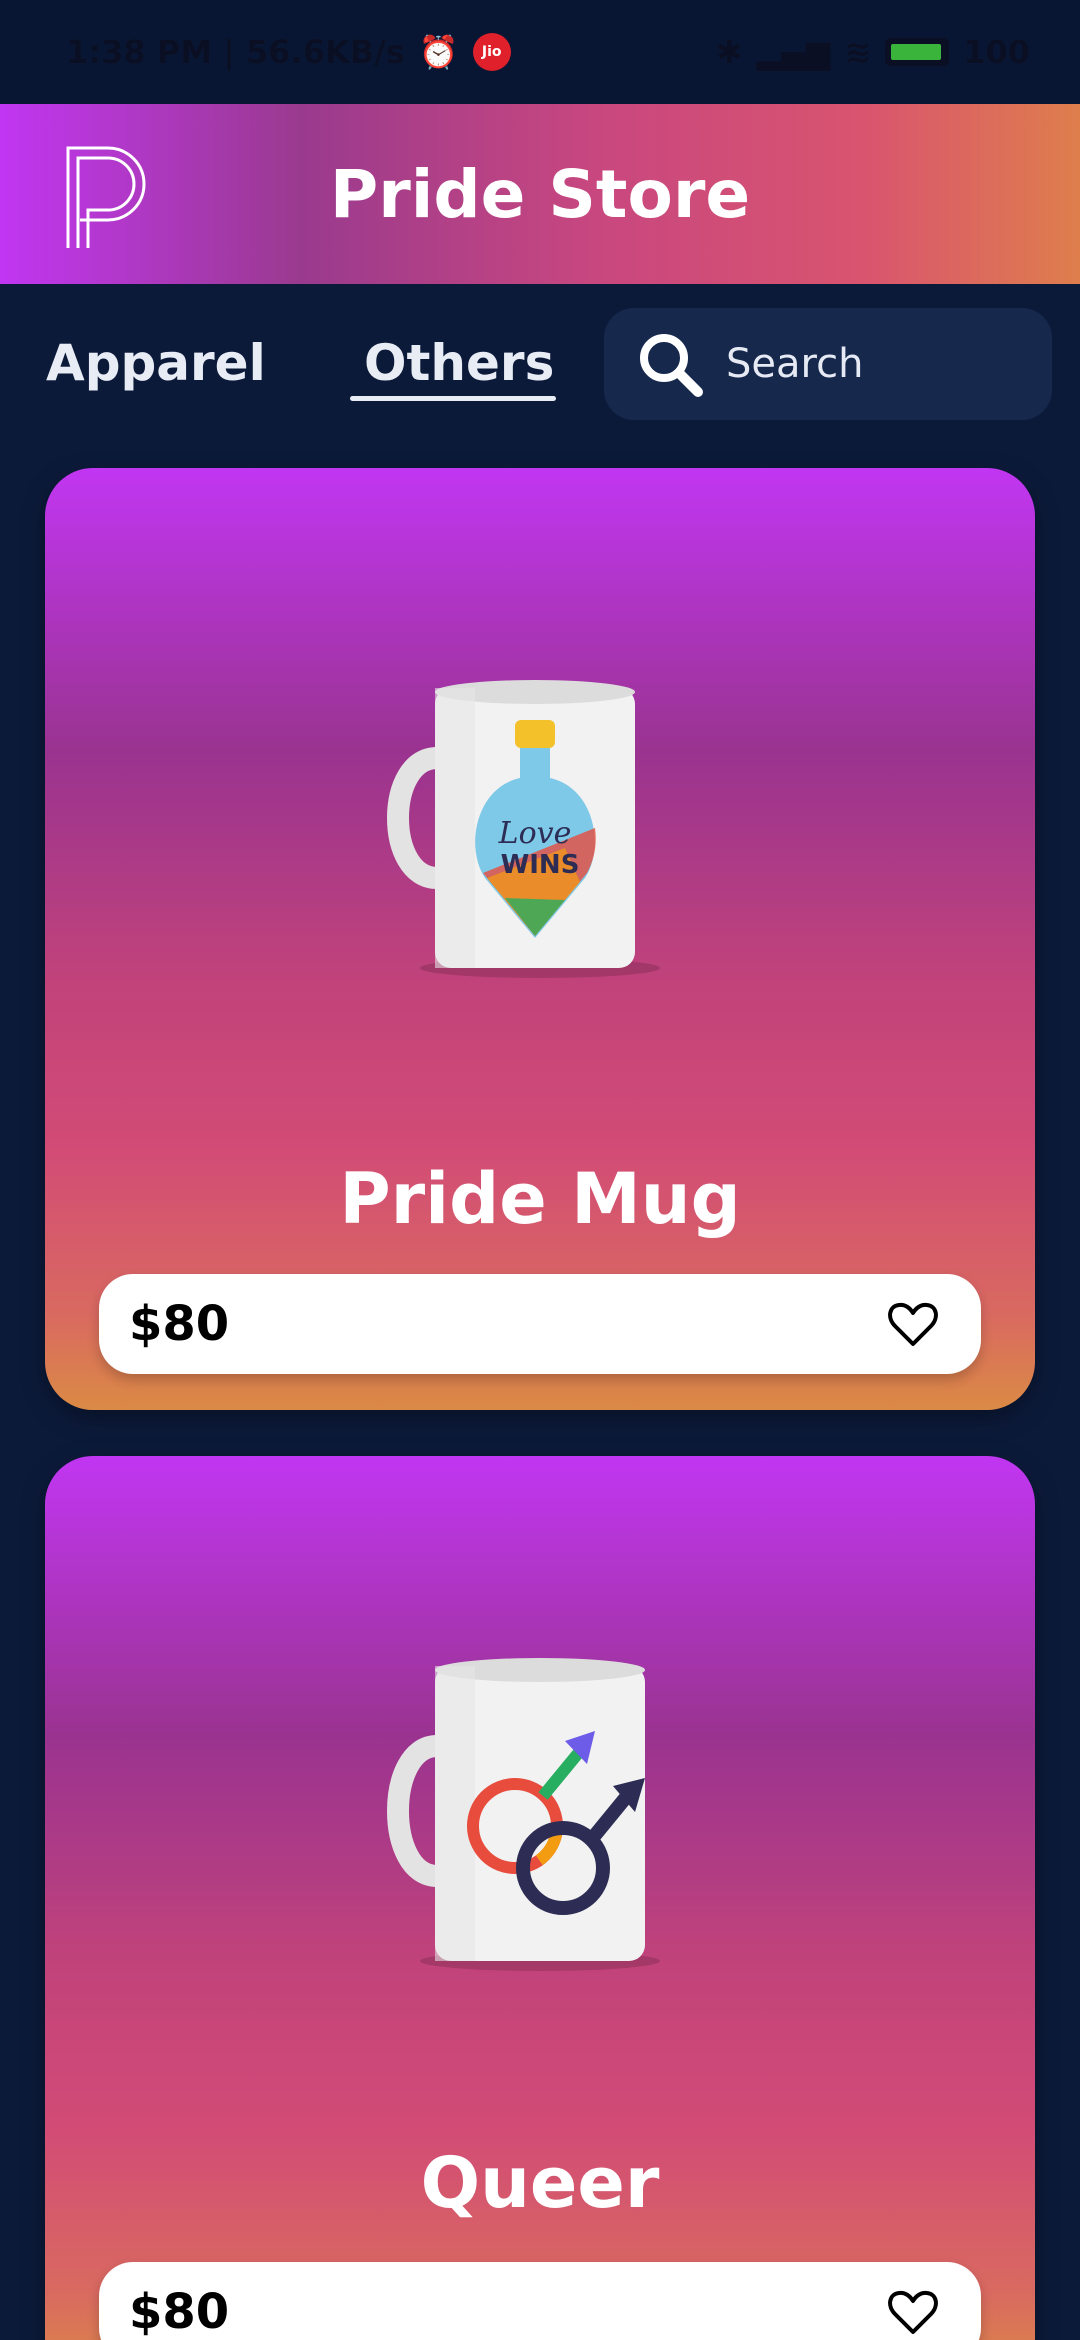 This screenshot has height=2340, width=1080. I want to click on bluetooth-icon: ✱, so click(729, 52).